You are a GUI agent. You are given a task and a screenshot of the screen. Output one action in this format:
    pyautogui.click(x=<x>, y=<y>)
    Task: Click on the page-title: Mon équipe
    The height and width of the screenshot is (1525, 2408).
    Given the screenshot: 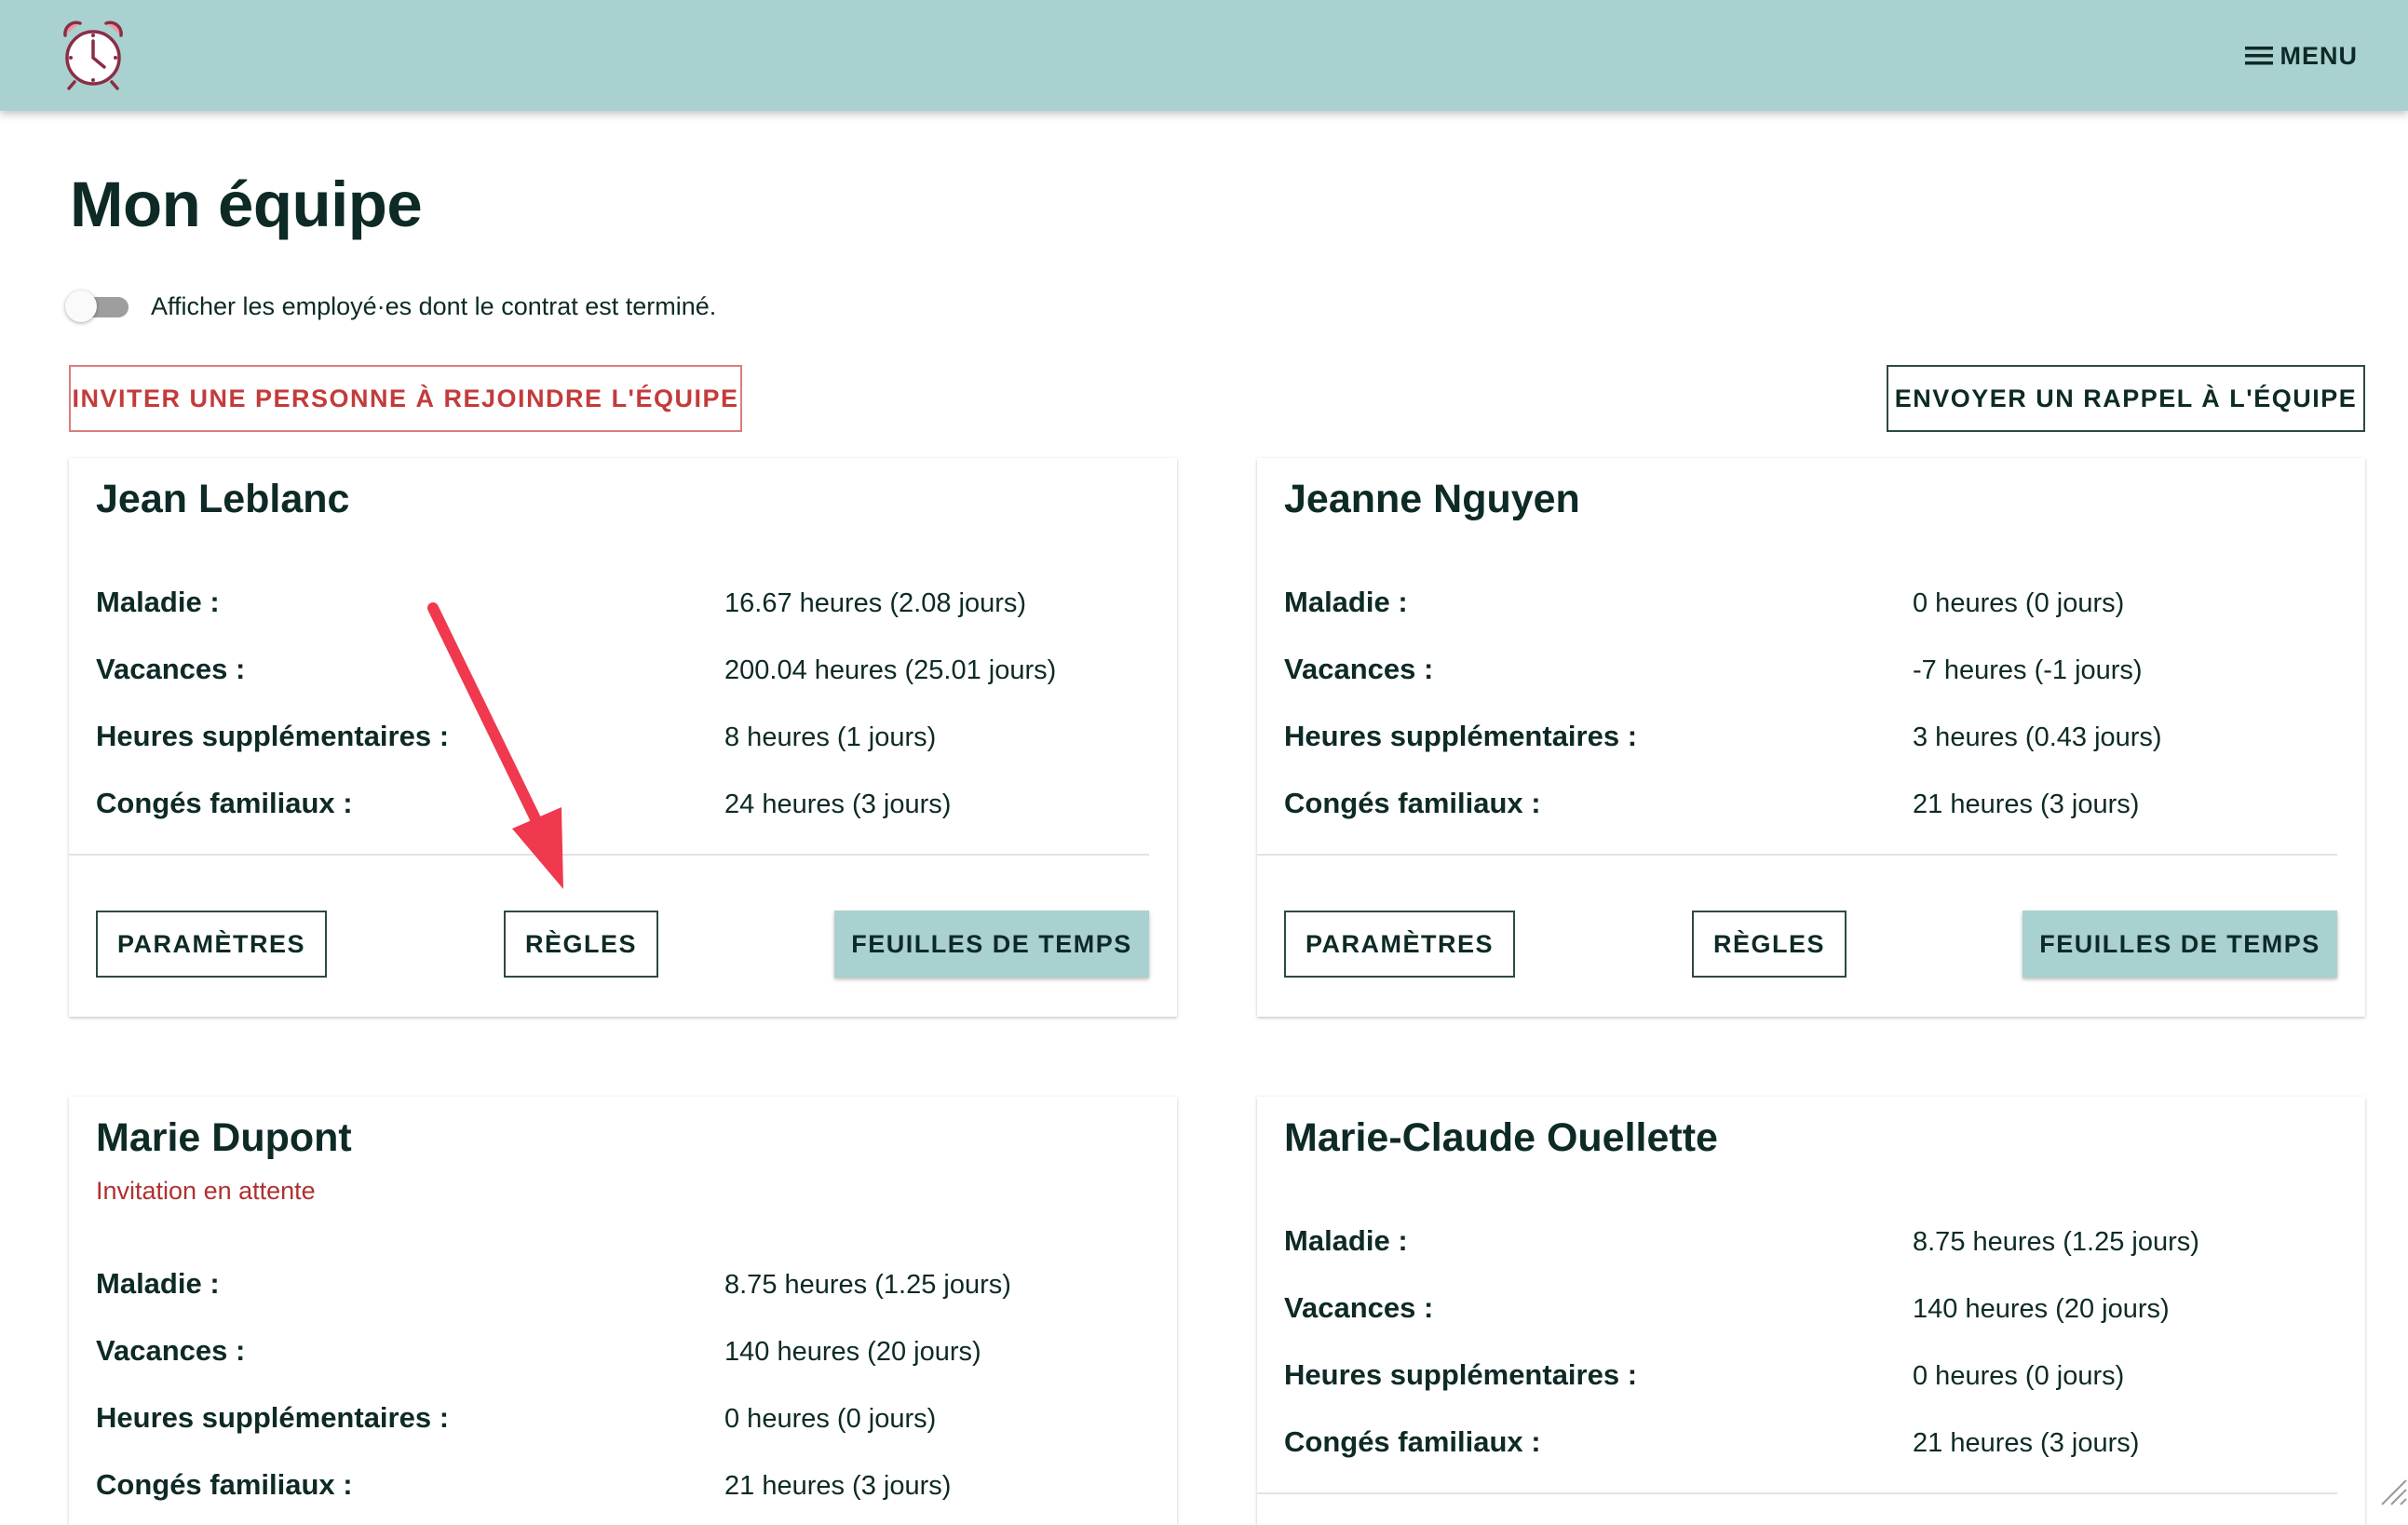 What is the action you would take?
    pyautogui.click(x=246, y=204)
    